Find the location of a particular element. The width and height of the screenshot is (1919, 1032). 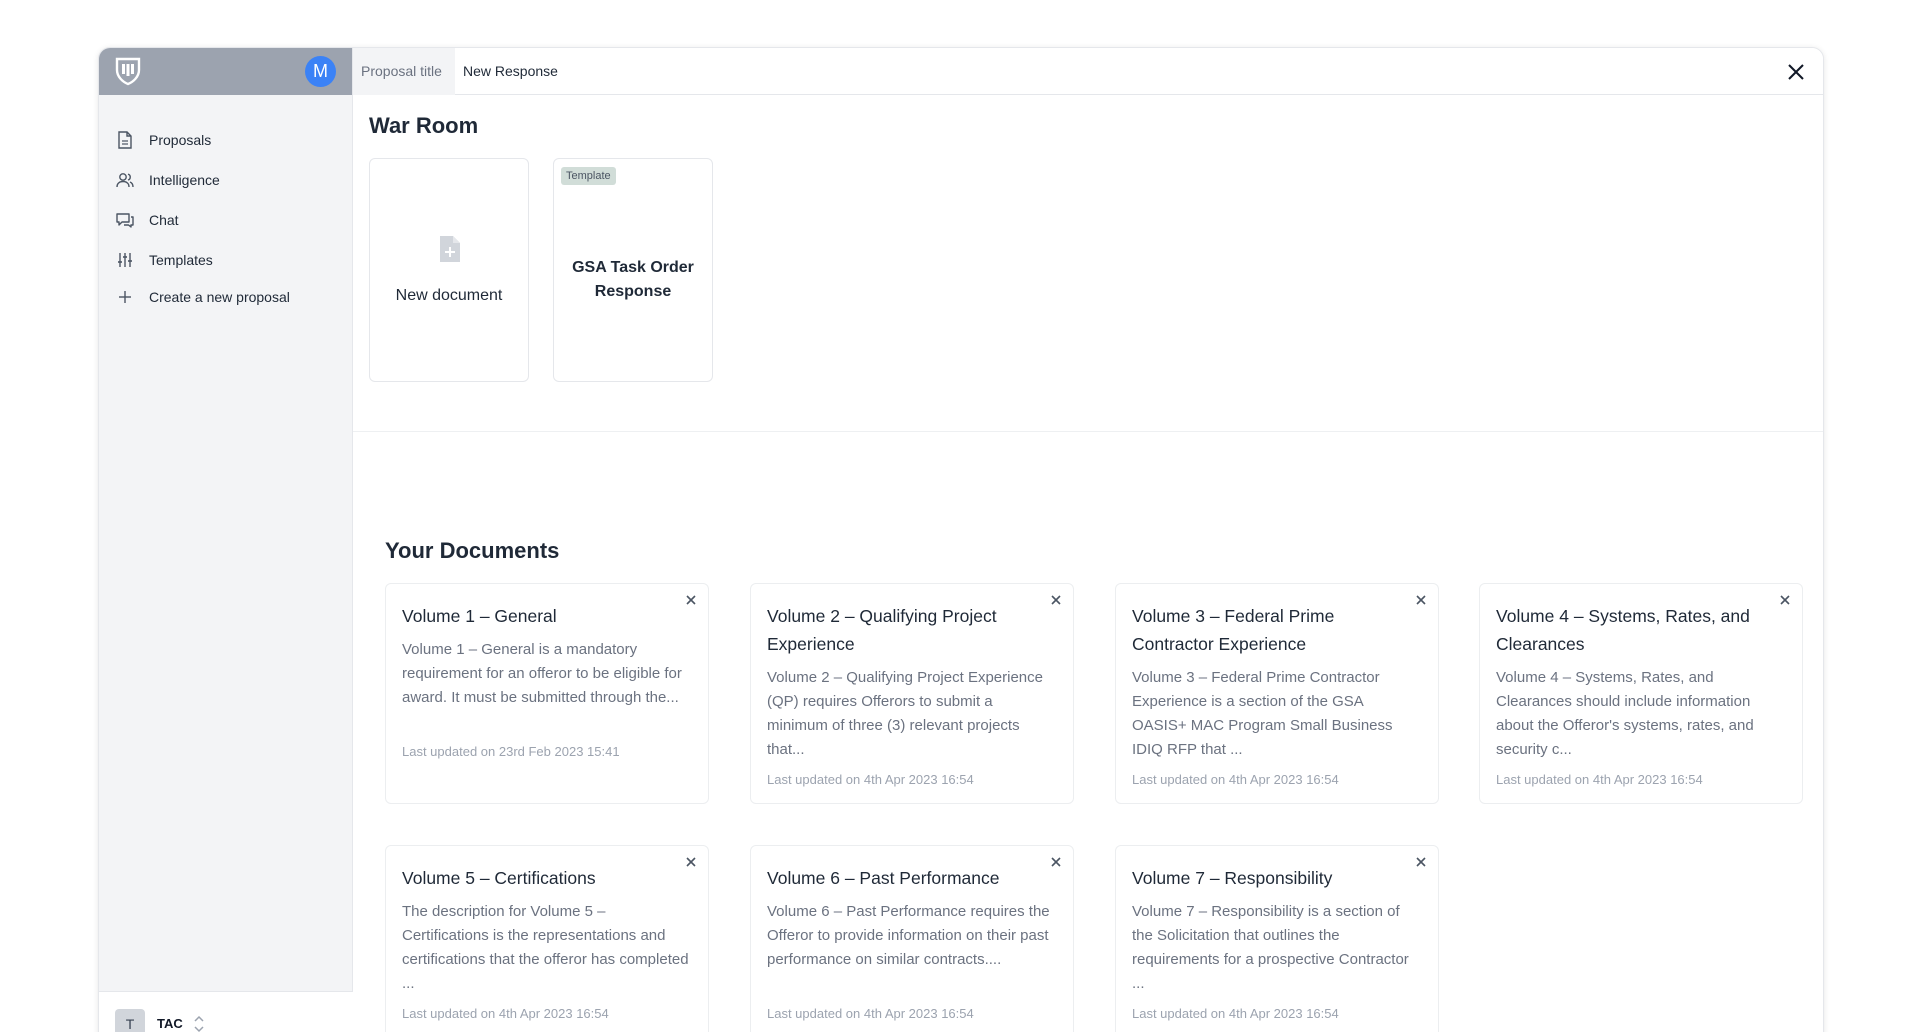

document-icon is located at coordinates (125, 140).